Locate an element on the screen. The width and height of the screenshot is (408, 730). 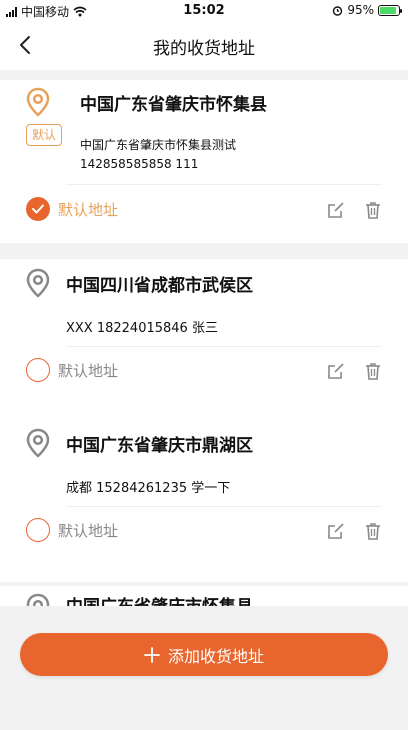
status-right: 95% is located at coordinates (367, 10).